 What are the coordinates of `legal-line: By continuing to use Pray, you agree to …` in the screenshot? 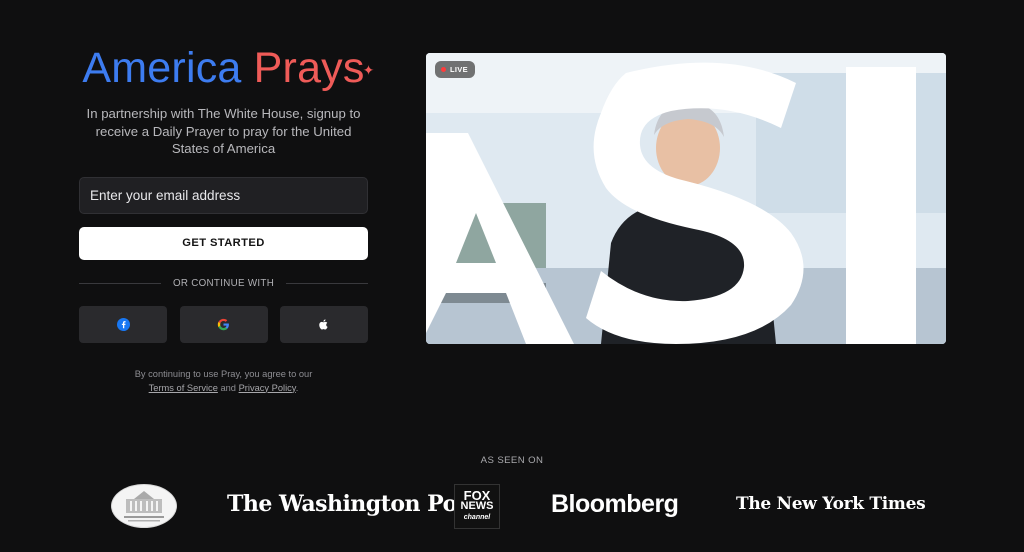 It's located at (223, 373).